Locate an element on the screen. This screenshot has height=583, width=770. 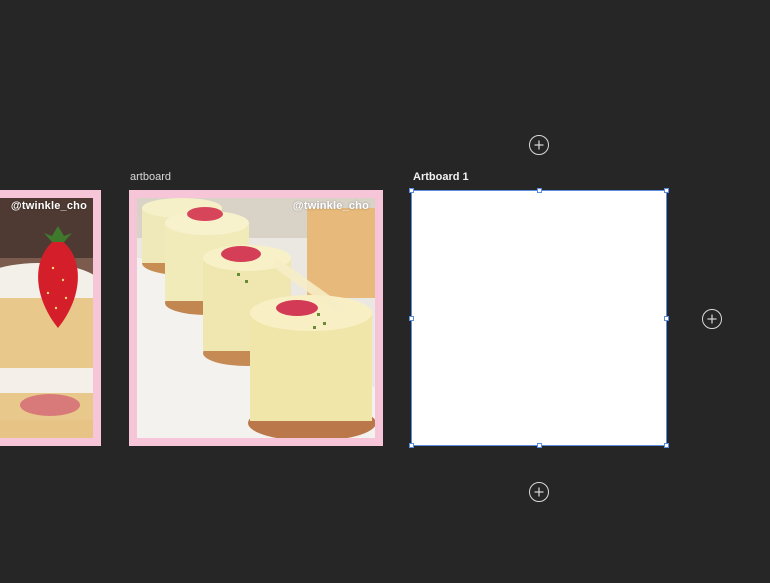
dessert-image: @twinkle_cho is located at coordinates (256, 318).